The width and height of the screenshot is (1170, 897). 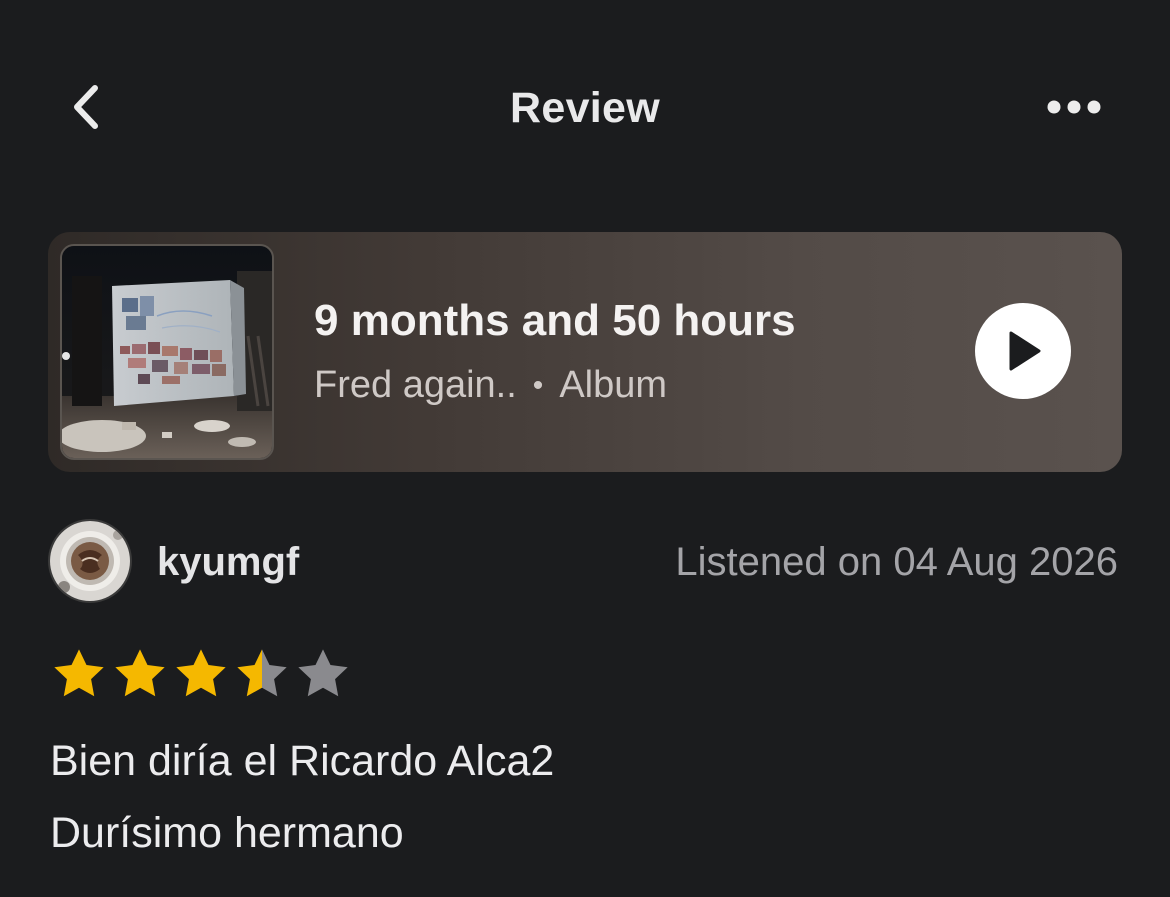 I want to click on ellipsis-horizontal-icon, so click(x=1074, y=107).